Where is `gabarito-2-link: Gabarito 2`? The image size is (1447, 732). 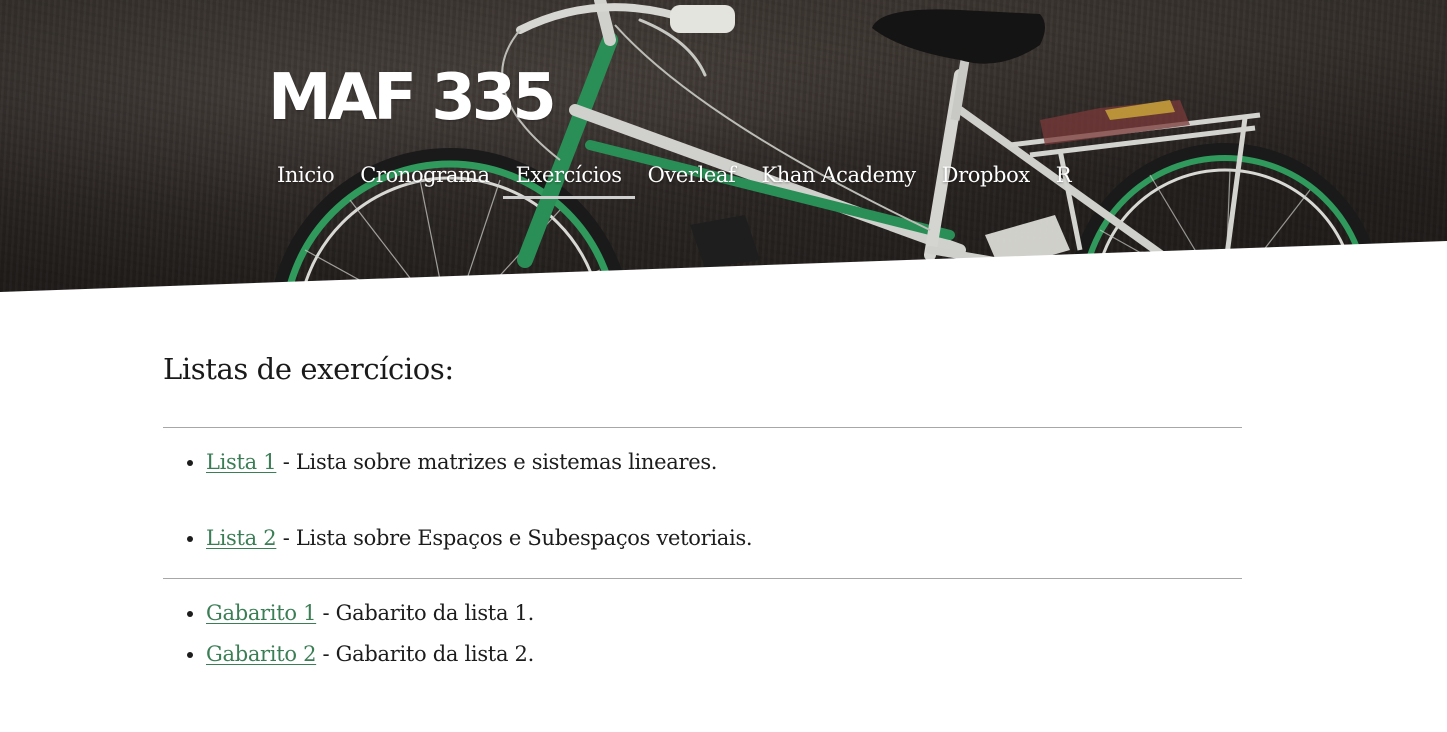 gabarito-2-link: Gabarito 2 is located at coordinates (261, 654).